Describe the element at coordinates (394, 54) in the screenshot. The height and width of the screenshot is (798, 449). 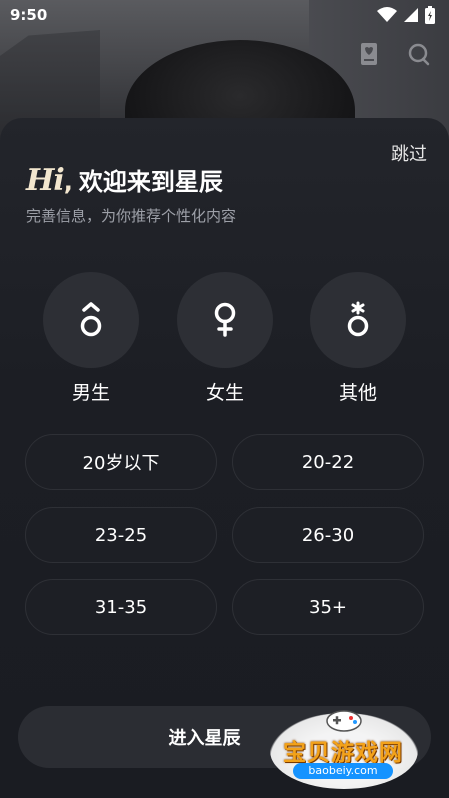
I see `top-right-icons` at that location.